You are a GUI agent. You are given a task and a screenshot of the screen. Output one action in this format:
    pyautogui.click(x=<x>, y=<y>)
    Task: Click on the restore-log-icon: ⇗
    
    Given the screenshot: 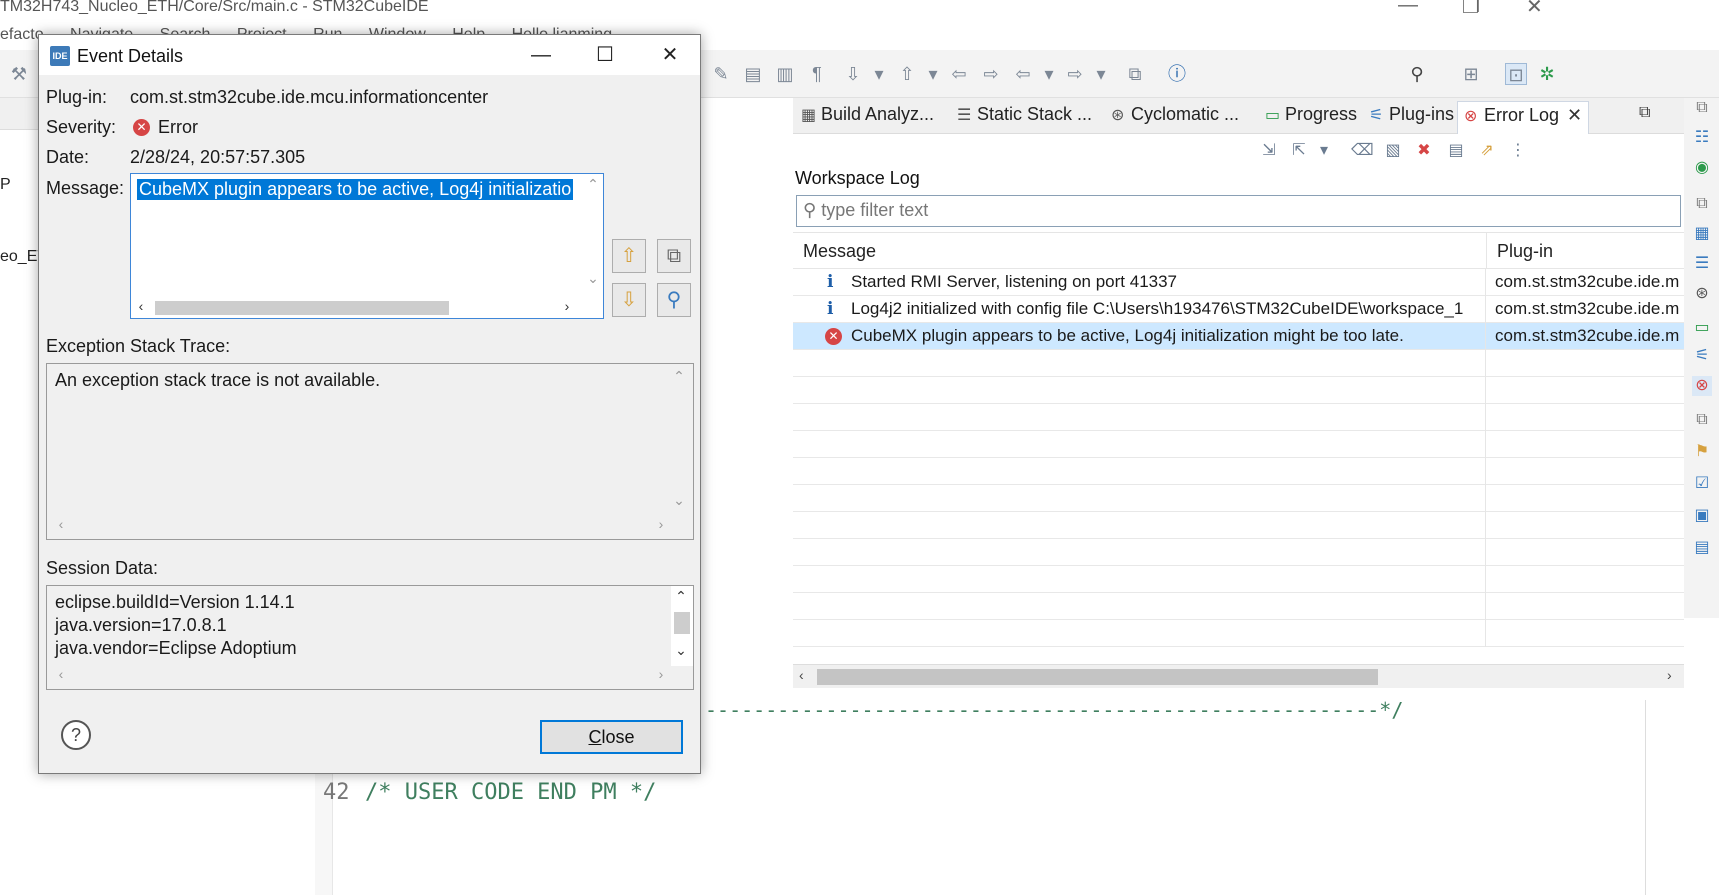 What is the action you would take?
    pyautogui.click(x=1487, y=151)
    